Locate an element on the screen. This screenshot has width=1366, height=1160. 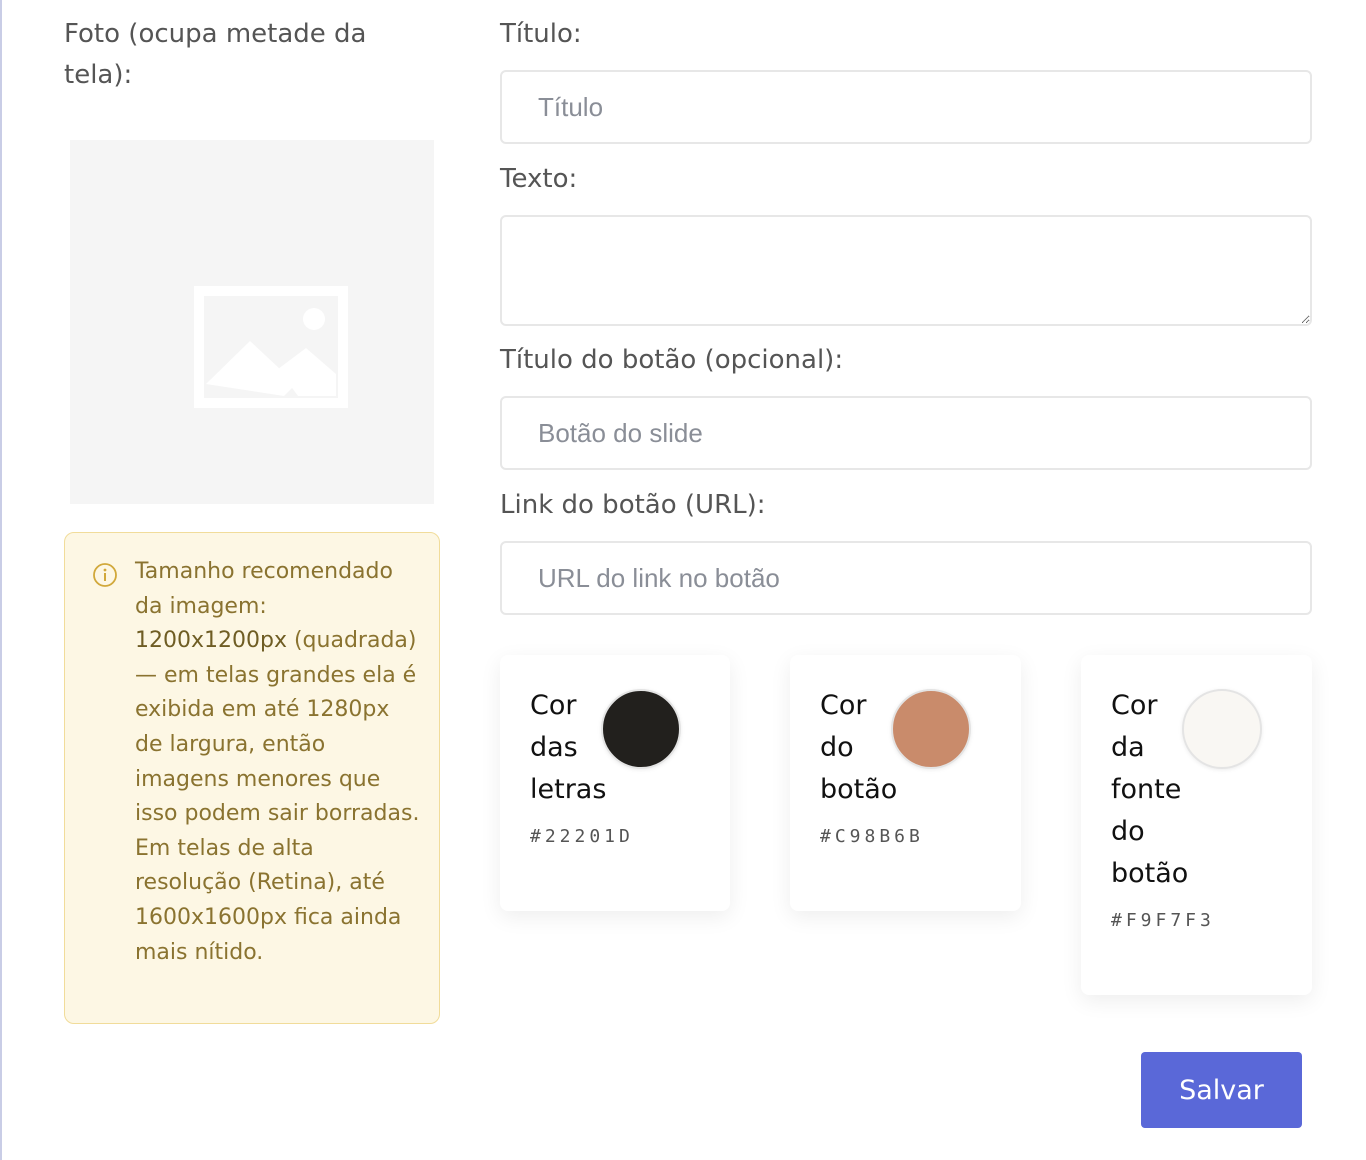
color-card-text: Cor das letras #22201D is located at coordinates (615, 783).